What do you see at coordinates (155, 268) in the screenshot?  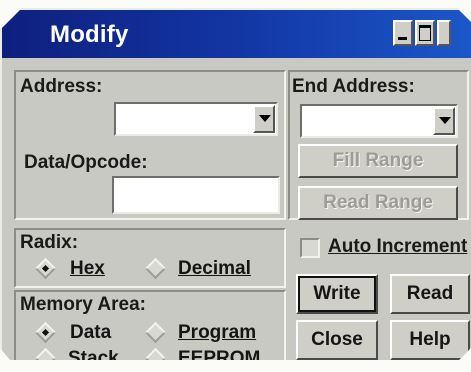 I see `radio-decimal` at bounding box center [155, 268].